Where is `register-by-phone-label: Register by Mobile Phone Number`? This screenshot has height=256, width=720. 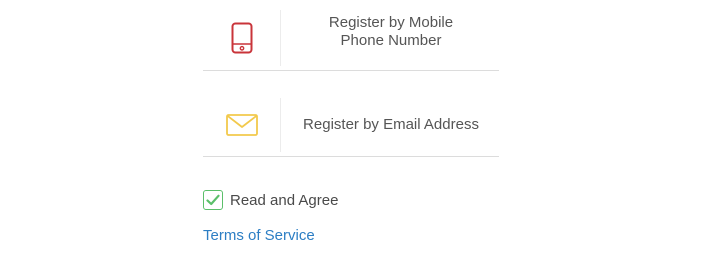
register-by-phone-label: Register by Mobile Phone Number is located at coordinates (391, 31).